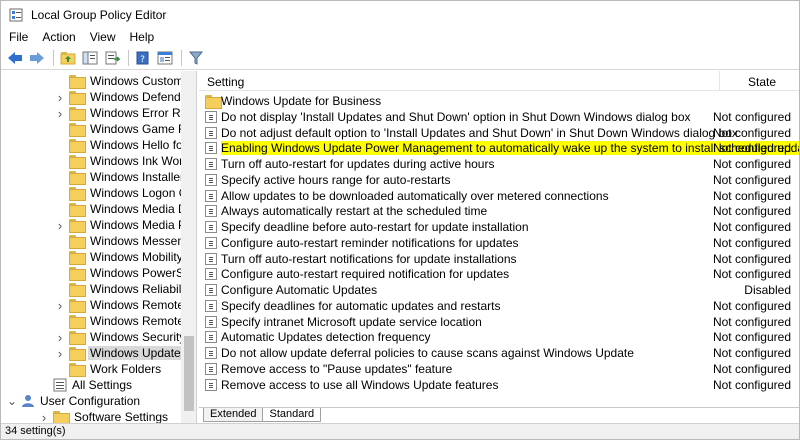  What do you see at coordinates (125, 257) in the screenshot?
I see `tree-item: Windows Mobility Cer` at bounding box center [125, 257].